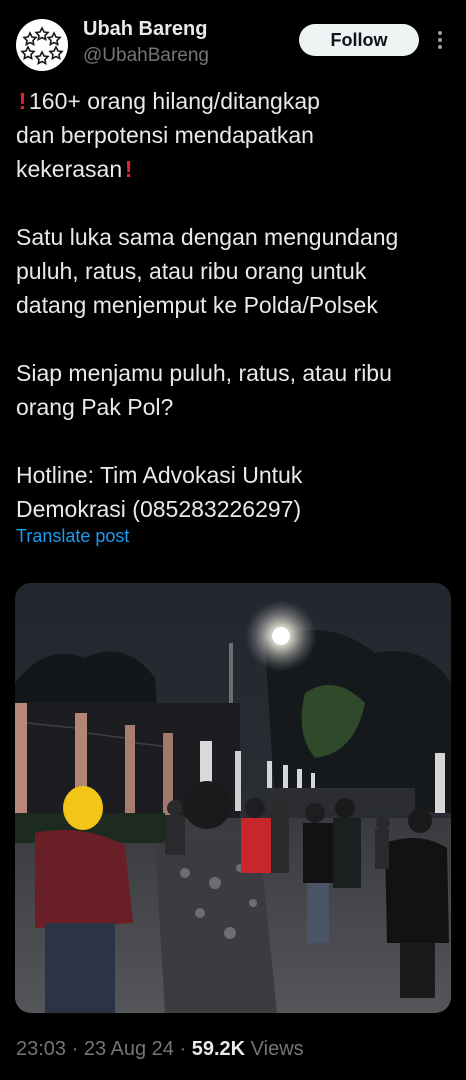 This screenshot has height=1080, width=466. I want to click on author-handle: @UbahBareng, so click(146, 56).